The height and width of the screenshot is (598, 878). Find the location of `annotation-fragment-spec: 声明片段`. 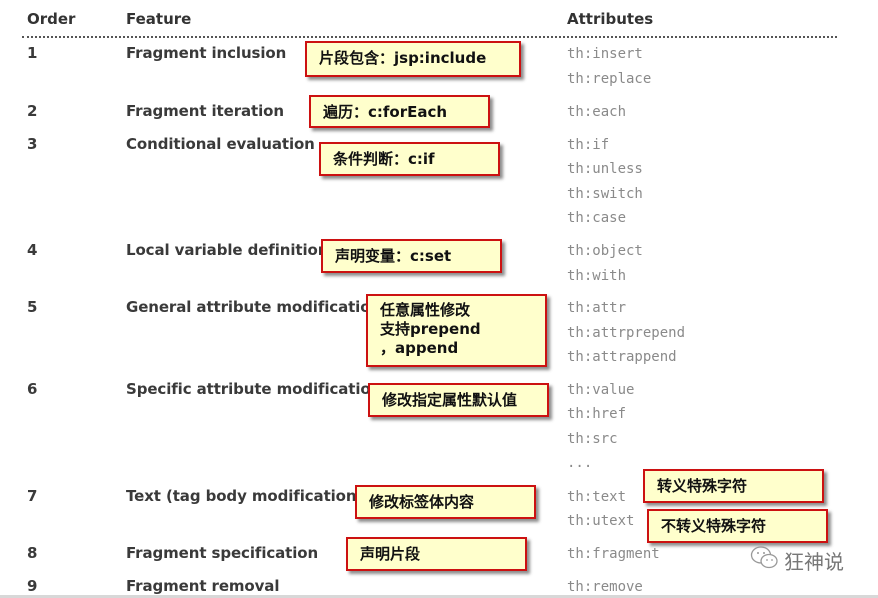

annotation-fragment-spec: 声明片段 is located at coordinates (436, 554).